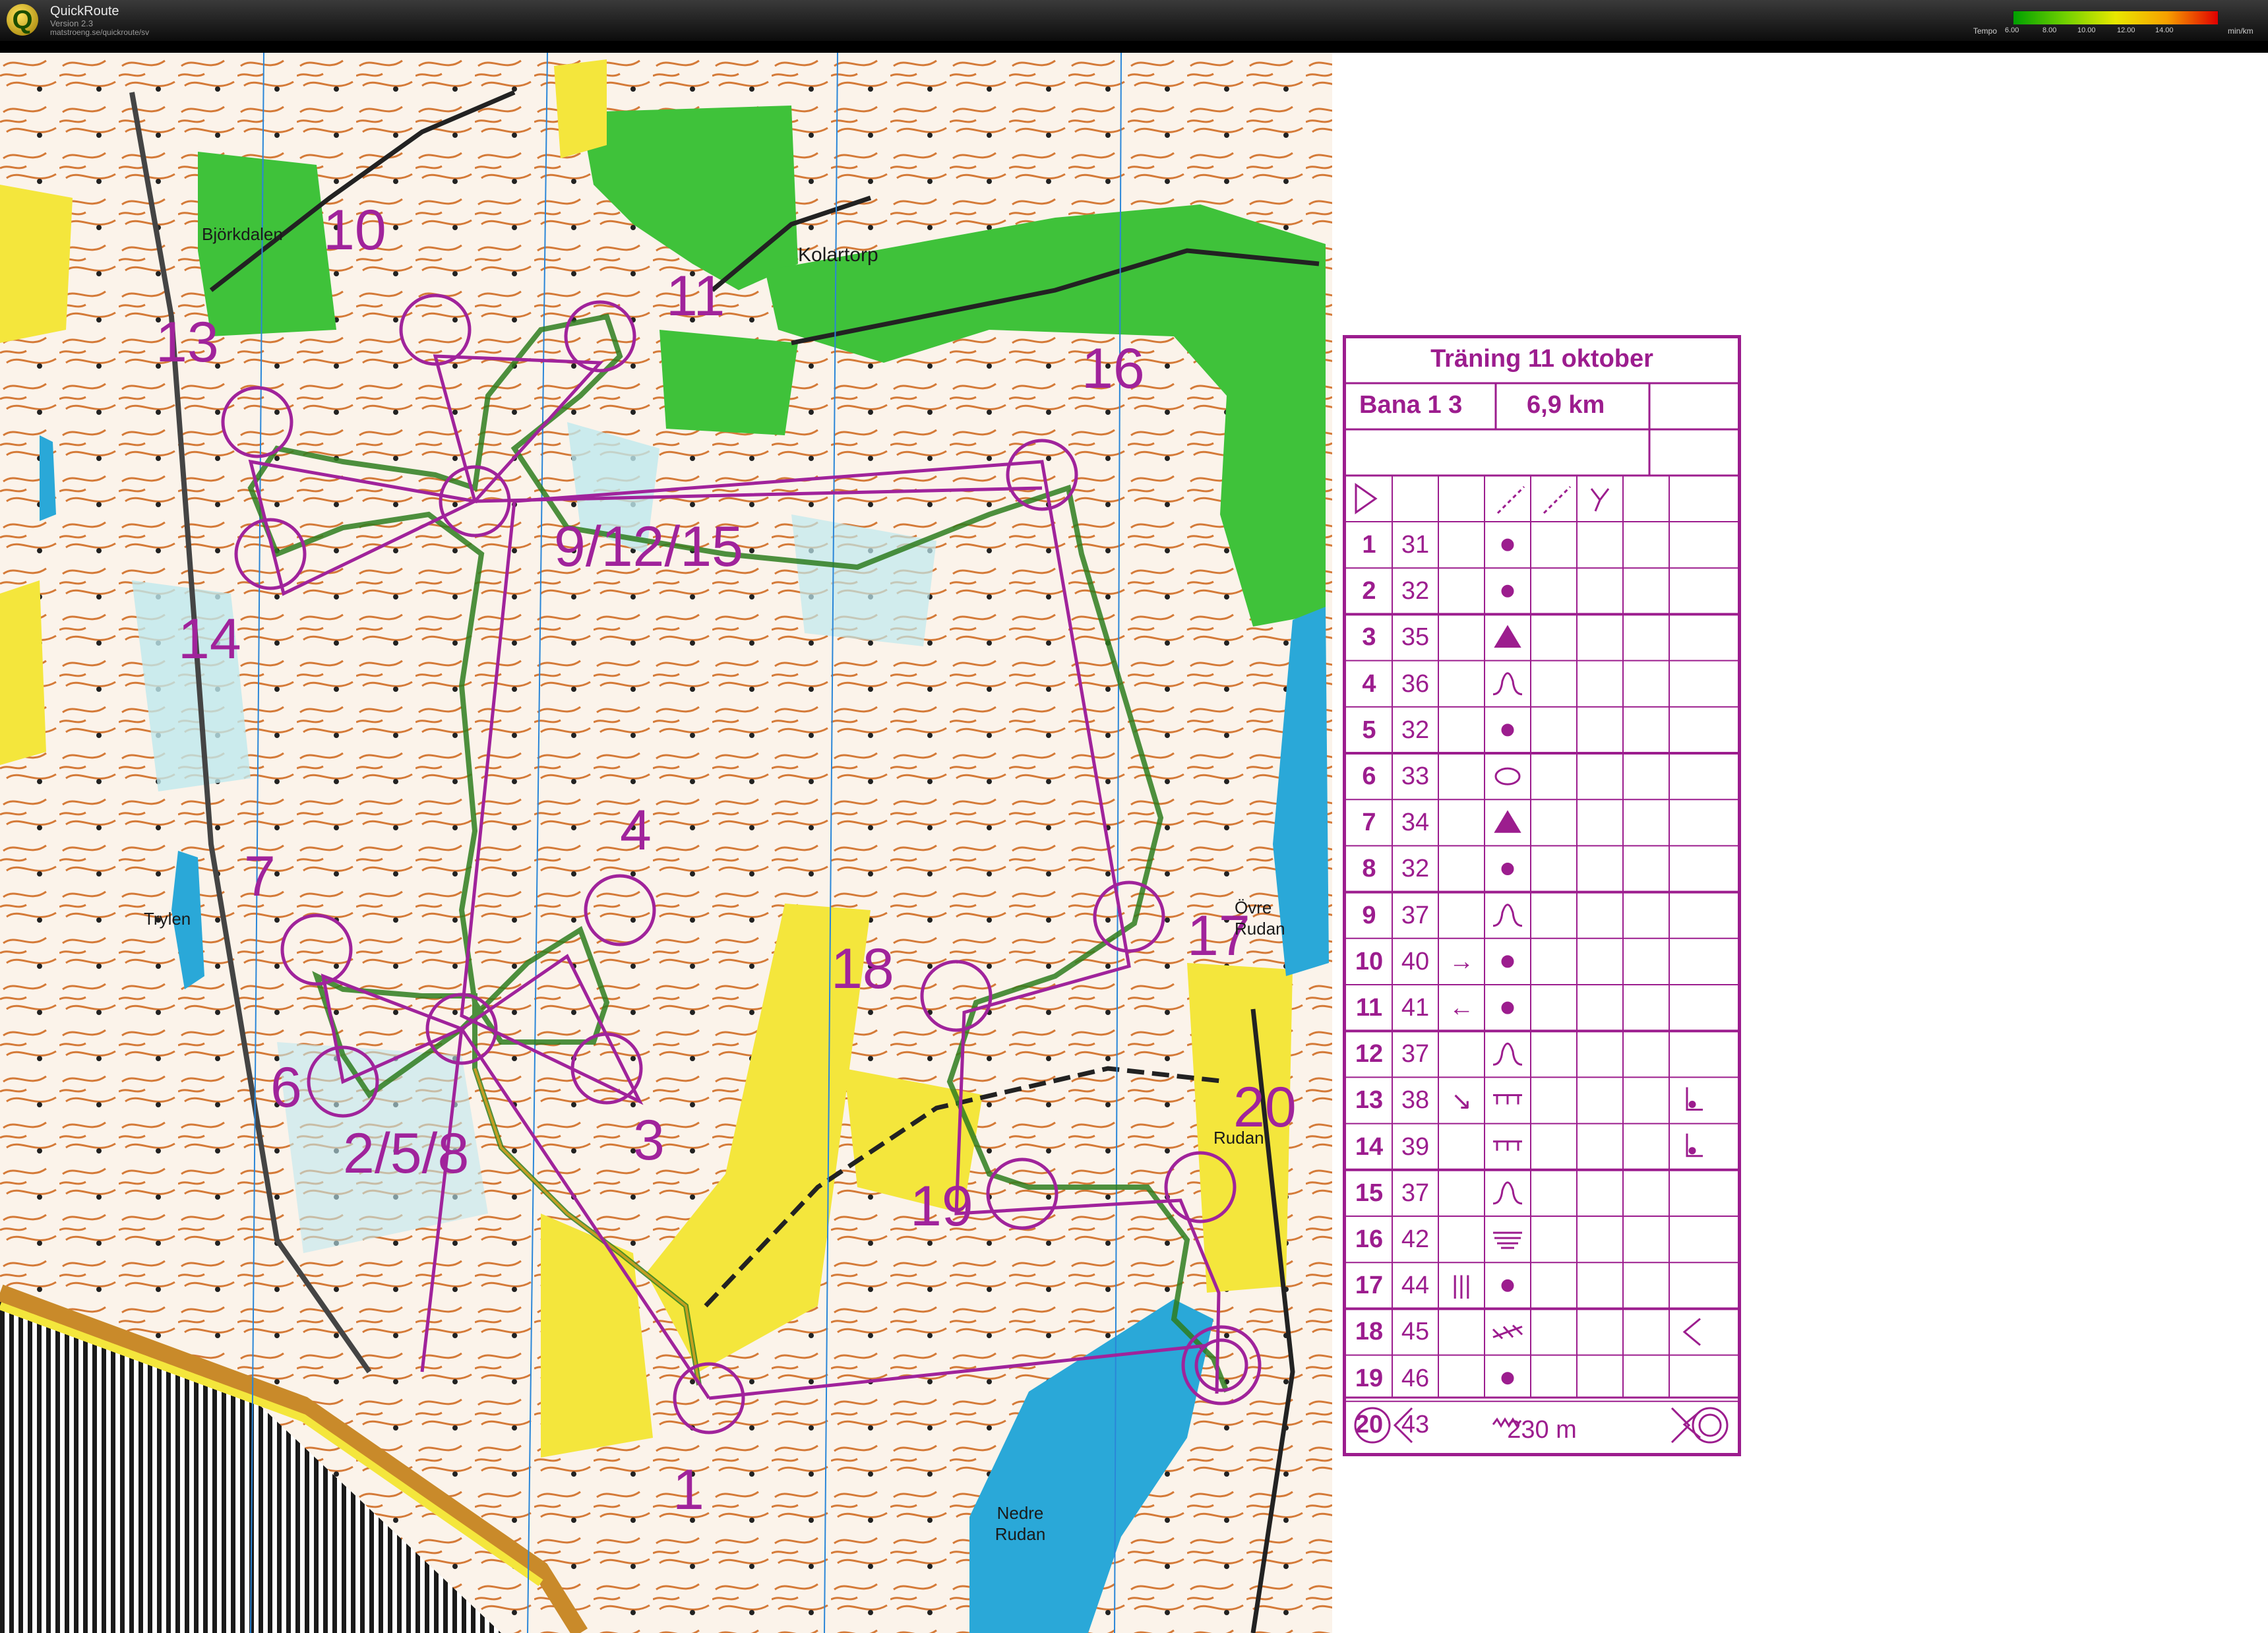 This screenshot has height=1633, width=2268. Describe the element at coordinates (1369, 1146) in the screenshot. I see `control-number: 14` at that location.